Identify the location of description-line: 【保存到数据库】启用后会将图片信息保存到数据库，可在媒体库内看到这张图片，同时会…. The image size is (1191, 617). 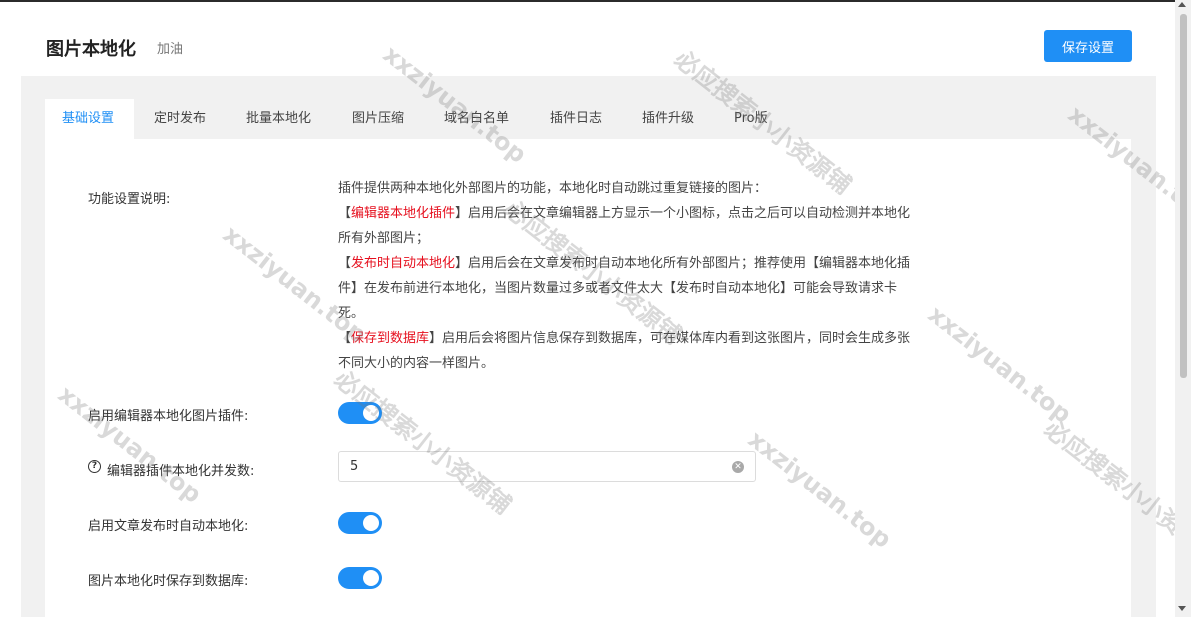
(624, 338).